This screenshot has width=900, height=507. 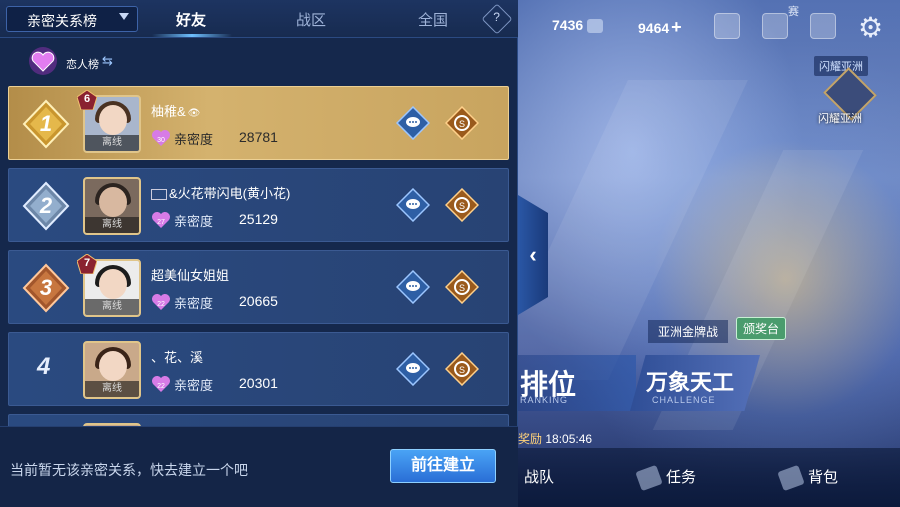 I want to click on resource-diamond-value: 9464, so click(x=654, y=28).